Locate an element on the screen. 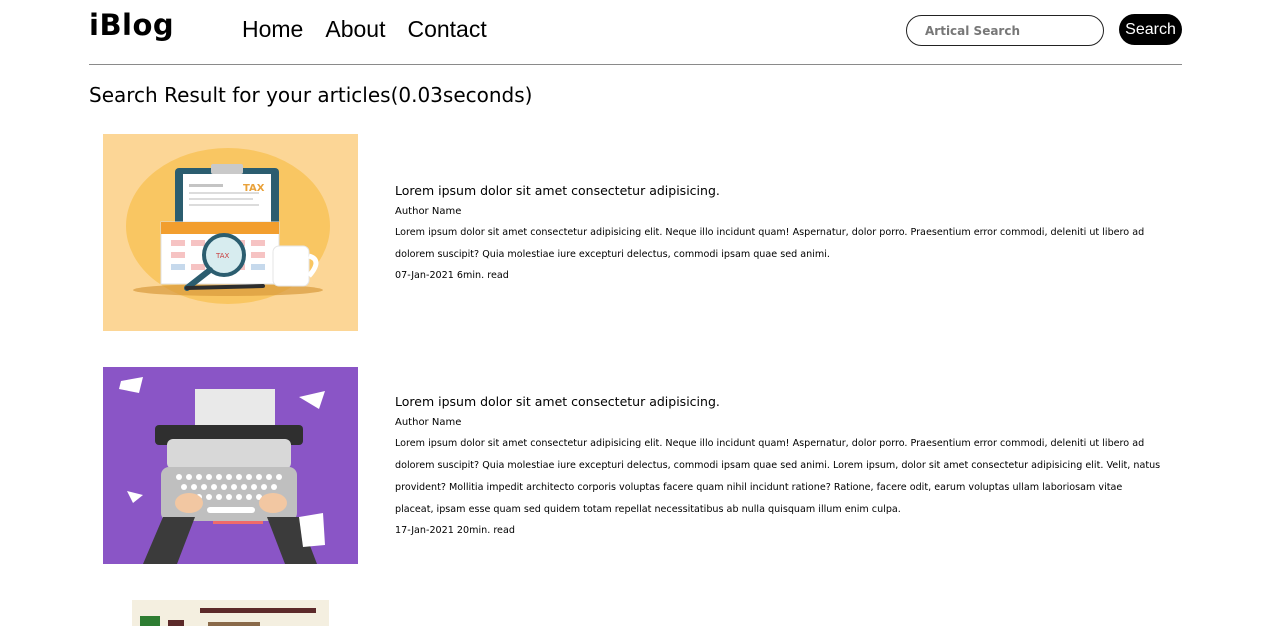  main-nav: Home About Contact is located at coordinates (364, 29).